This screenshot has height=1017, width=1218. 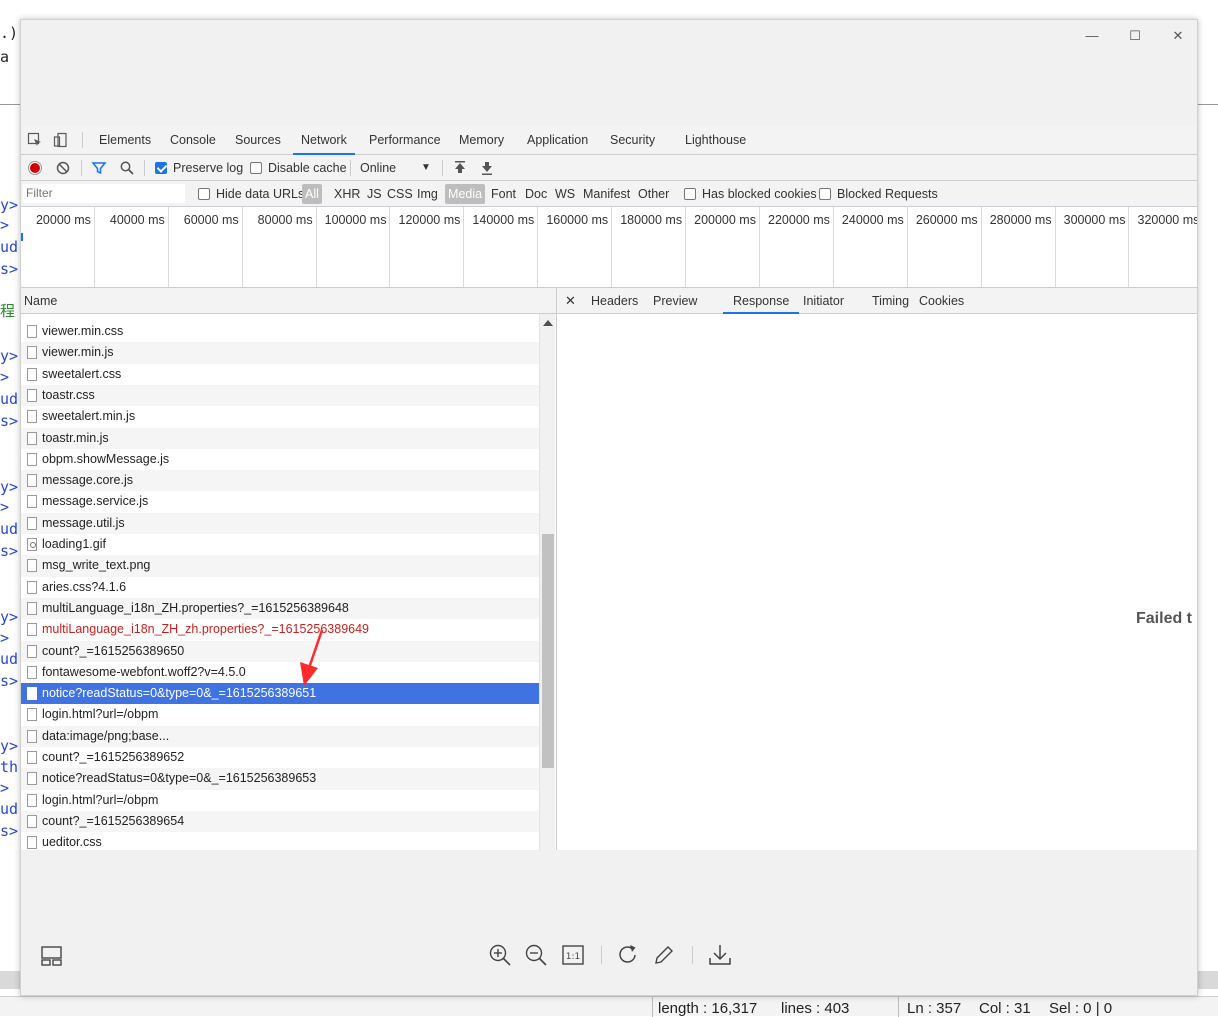 I want to click on device-toolbar-icon, so click(x=61, y=140).